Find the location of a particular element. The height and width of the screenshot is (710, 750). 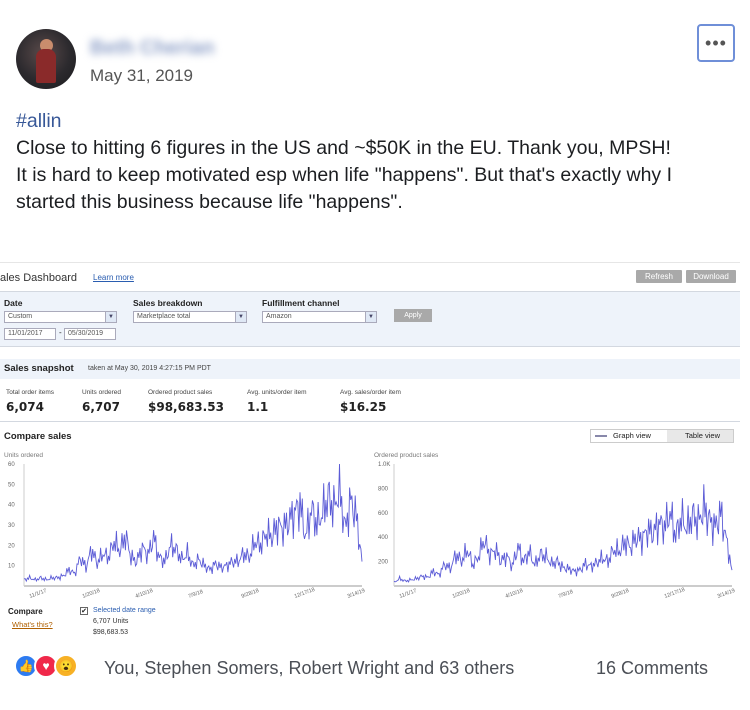

section-divider is located at coordinates (370, 421).